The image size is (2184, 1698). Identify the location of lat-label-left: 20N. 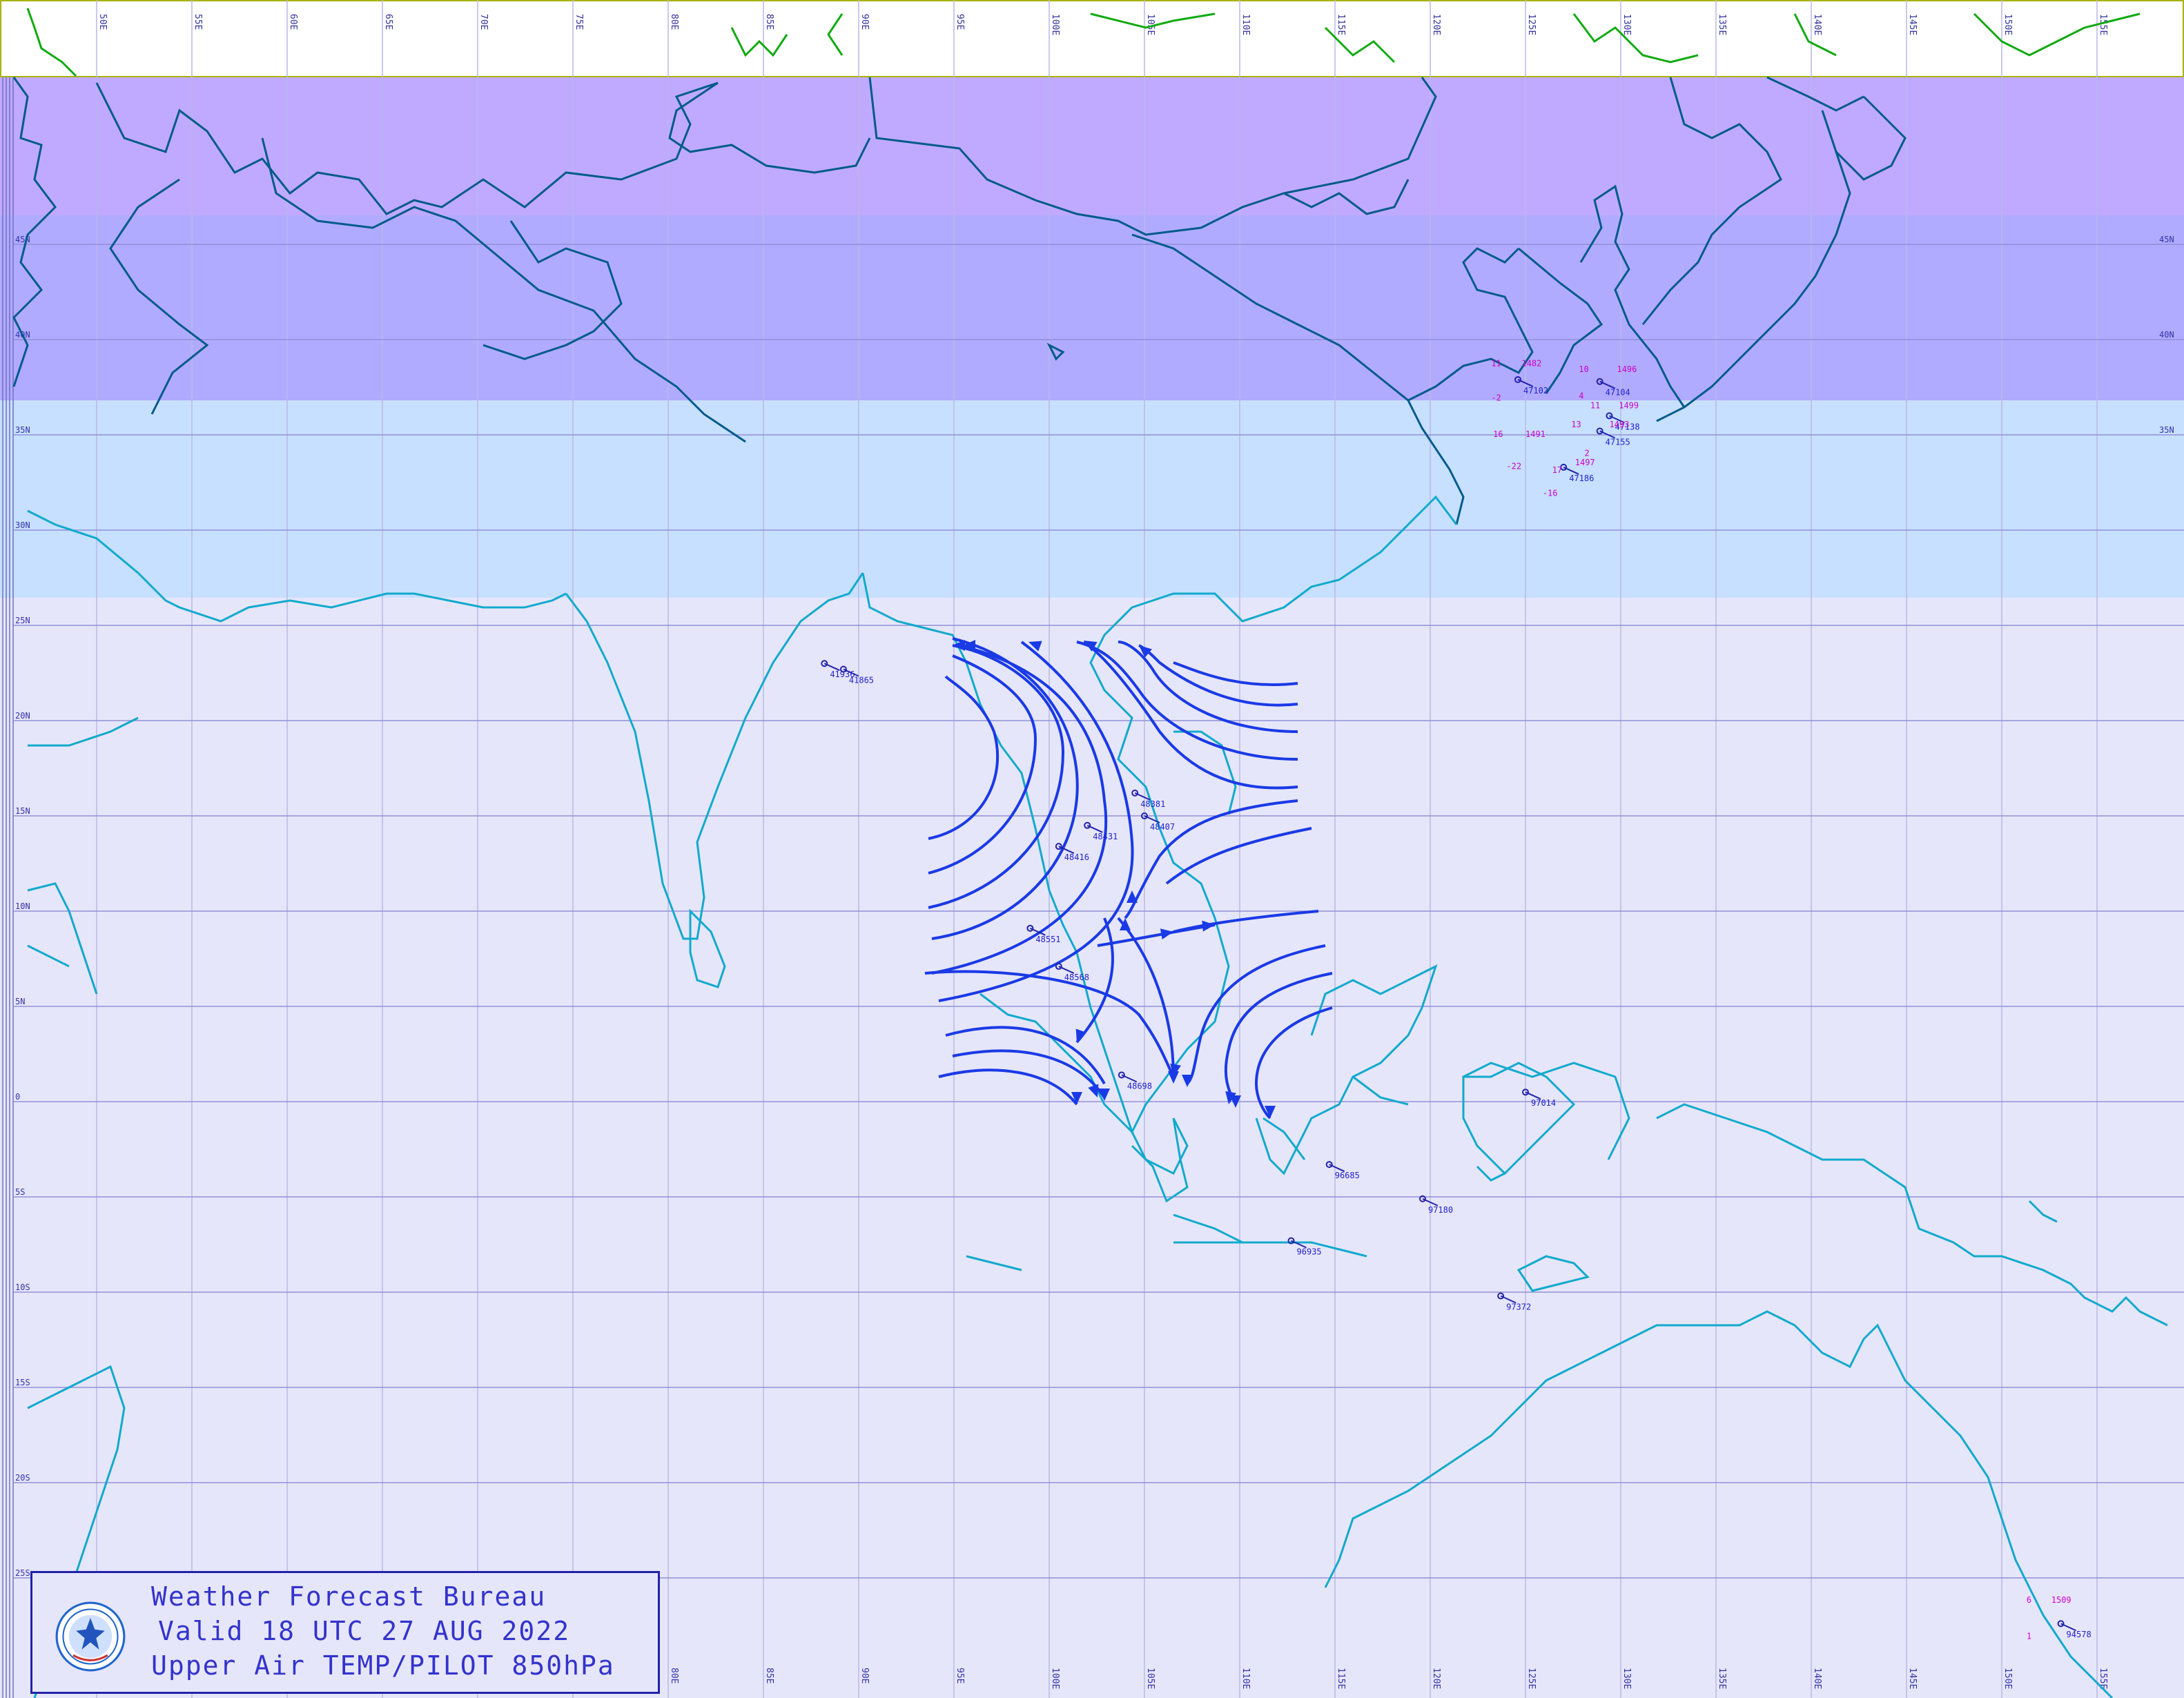
(22, 716).